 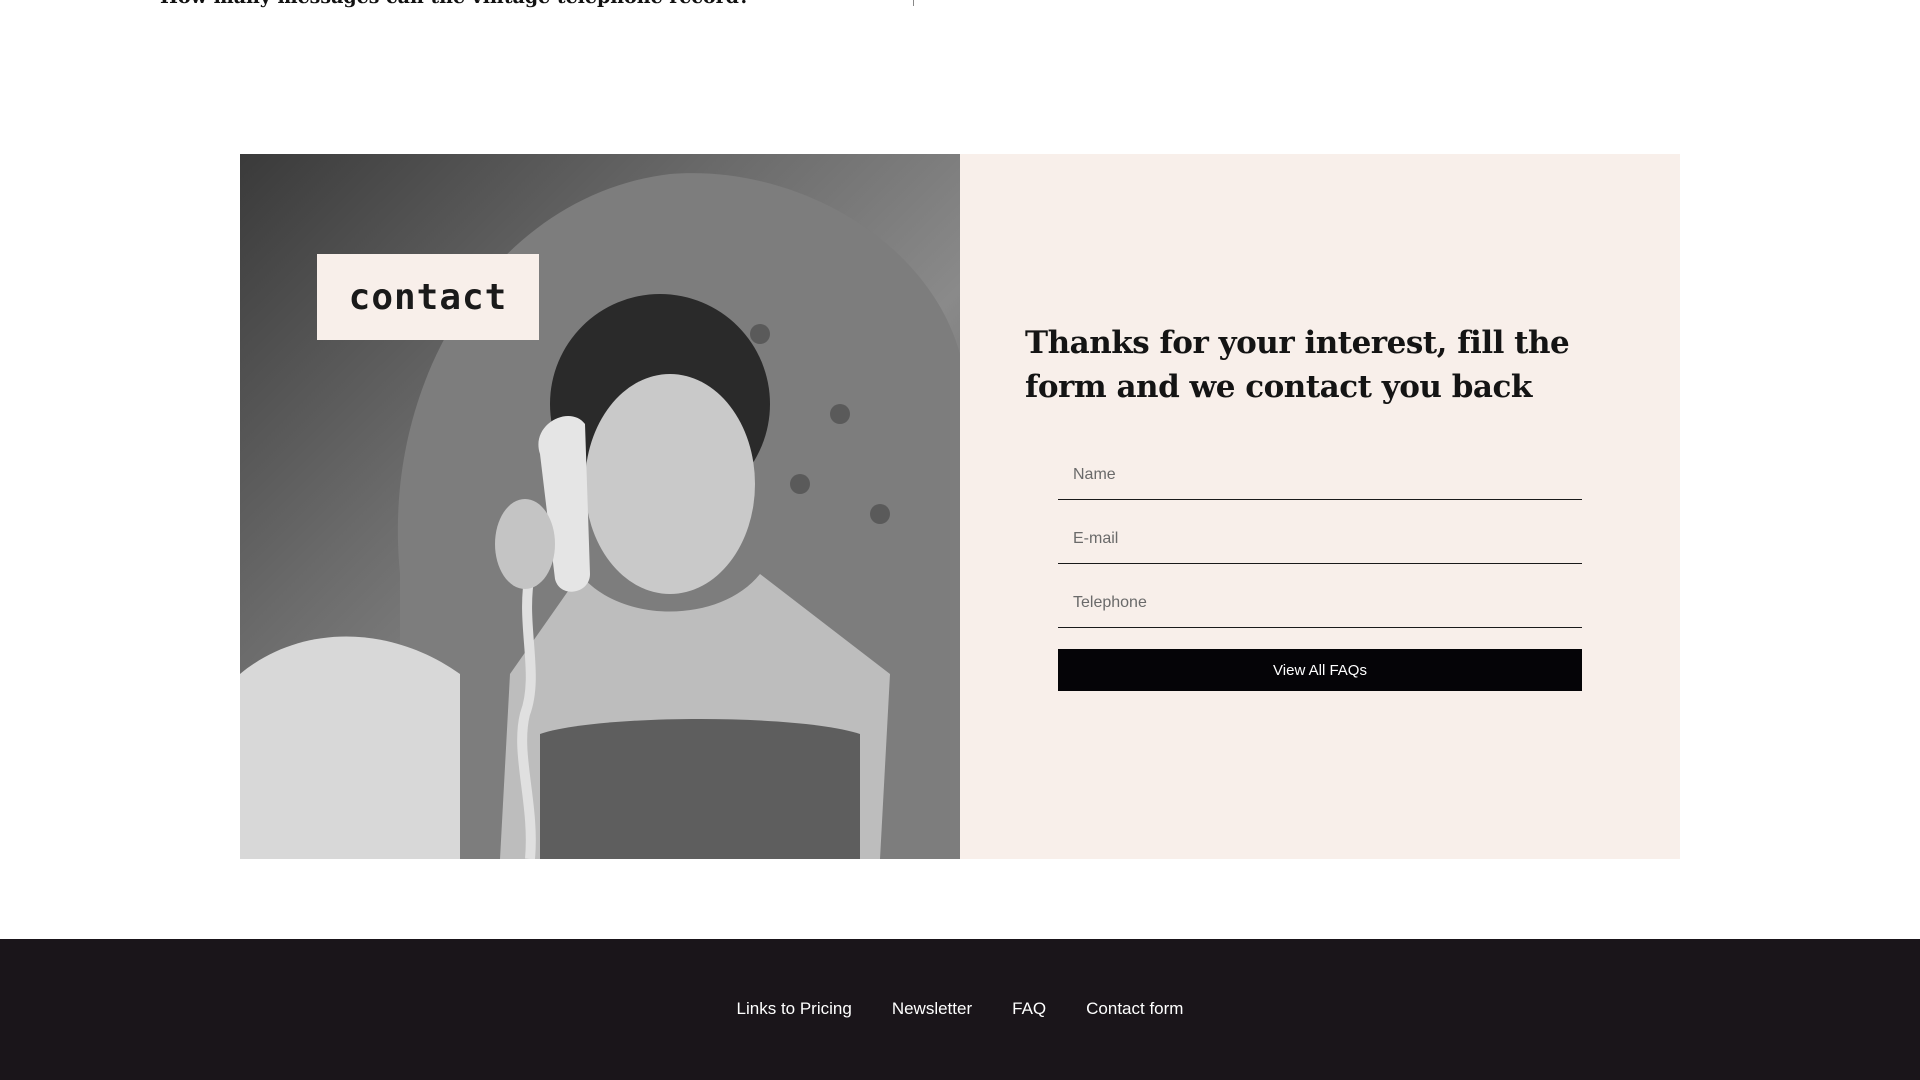 I want to click on footer-link-newsletter: Newsletter, so click(x=932, y=1009).